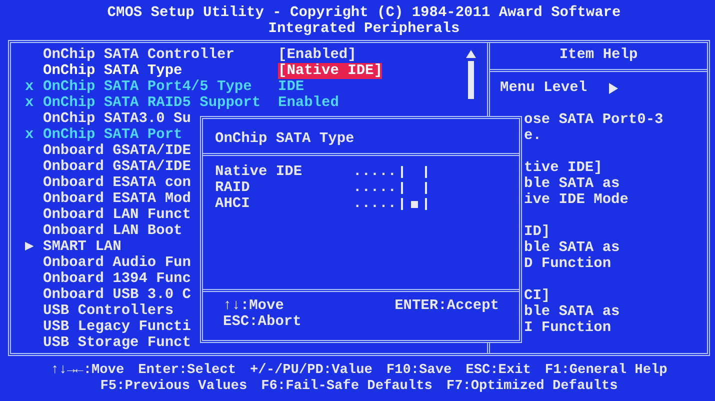 The height and width of the screenshot is (401, 715). What do you see at coordinates (112, 135) in the screenshot?
I see `setting-label: OnChip SATA Port` at bounding box center [112, 135].